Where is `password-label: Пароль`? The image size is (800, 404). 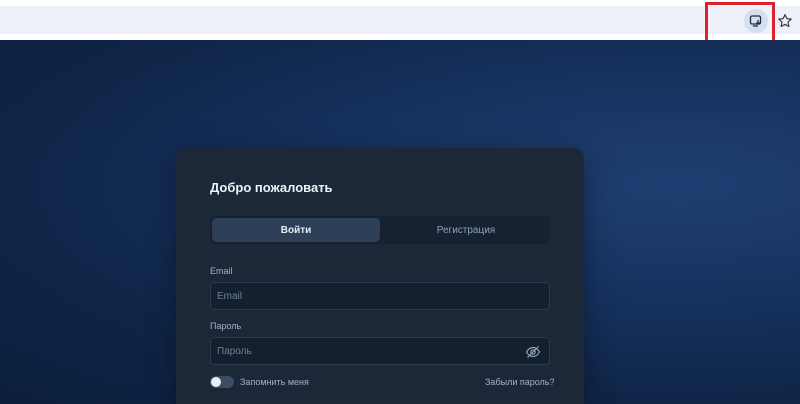 password-label: Пароль is located at coordinates (226, 326).